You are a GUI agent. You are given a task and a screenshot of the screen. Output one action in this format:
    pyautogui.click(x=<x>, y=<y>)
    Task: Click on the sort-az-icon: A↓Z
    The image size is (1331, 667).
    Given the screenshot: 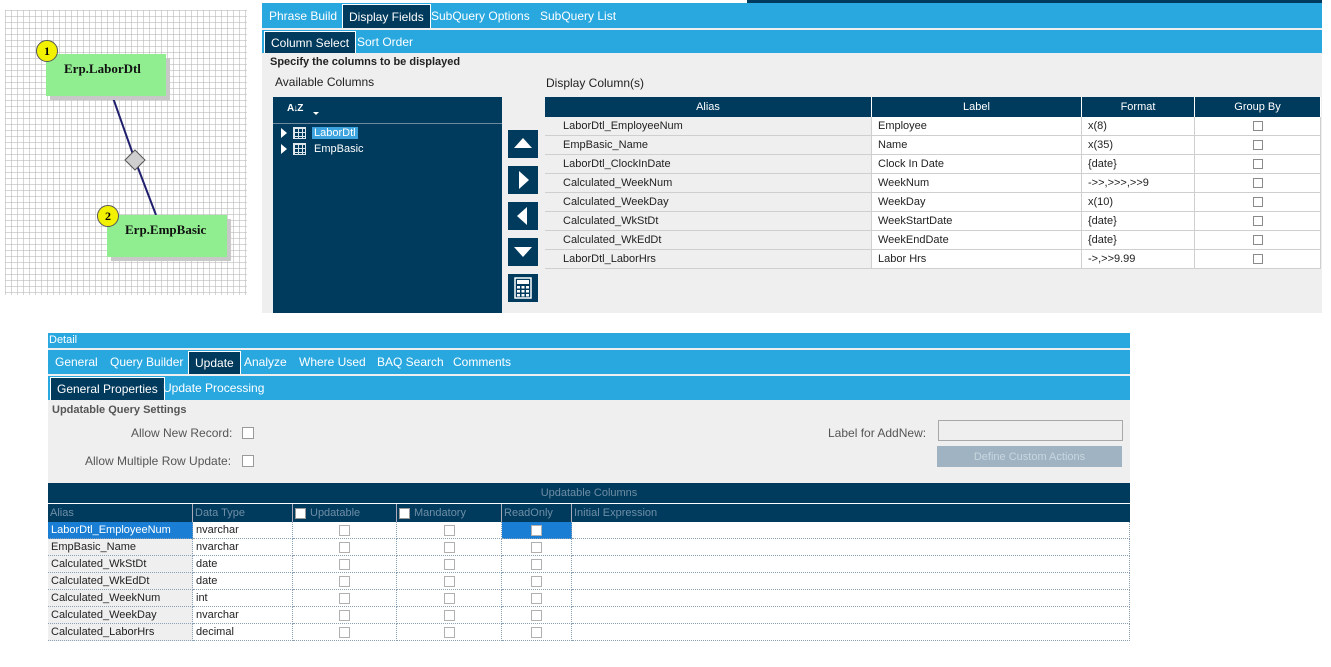 What is the action you would take?
    pyautogui.click(x=295, y=108)
    